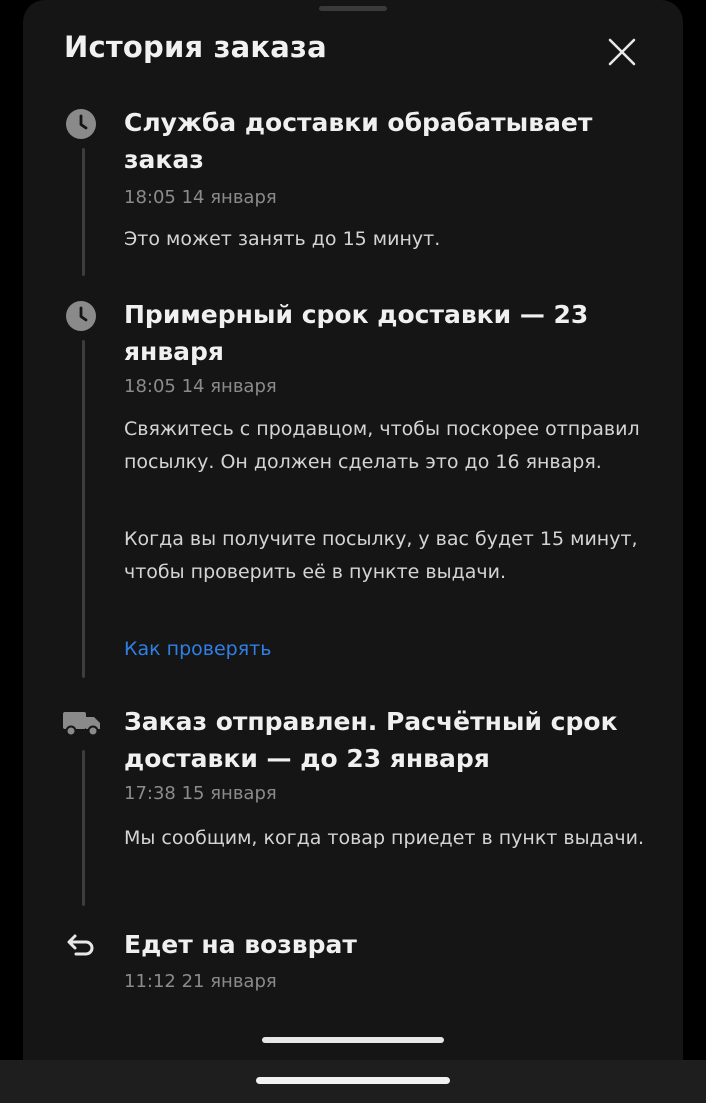 The height and width of the screenshot is (1103, 706). What do you see at coordinates (356, 333) in the screenshot?
I see `event-title: Примерный срок доставки — 23 января` at bounding box center [356, 333].